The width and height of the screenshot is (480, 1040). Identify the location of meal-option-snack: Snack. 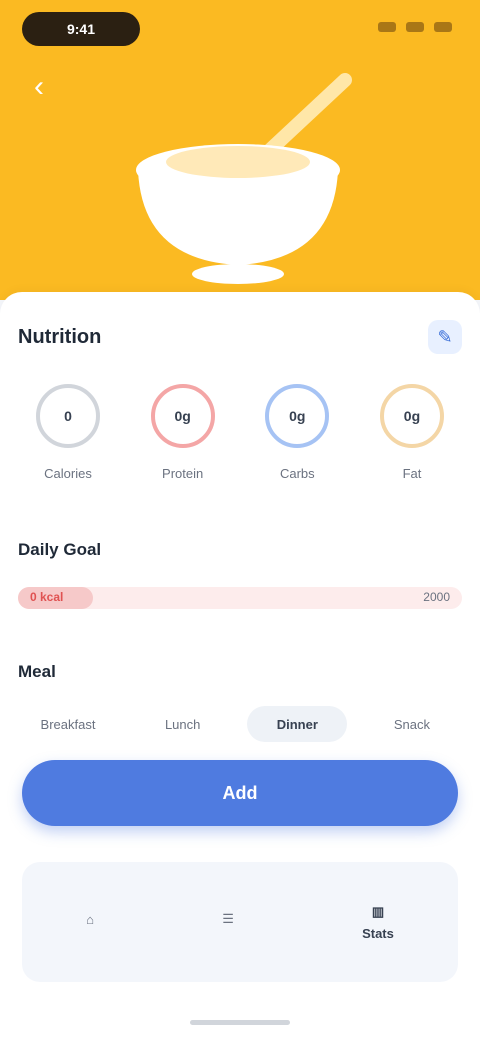
(412, 724).